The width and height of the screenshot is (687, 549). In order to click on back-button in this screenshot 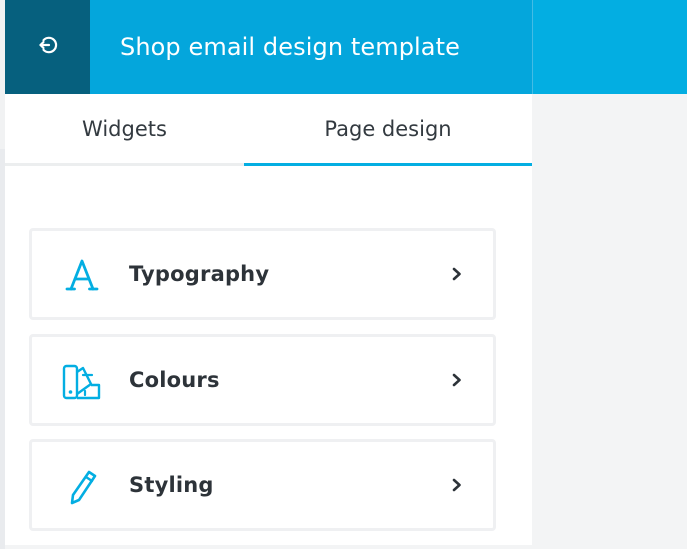, I will do `click(47, 47)`.